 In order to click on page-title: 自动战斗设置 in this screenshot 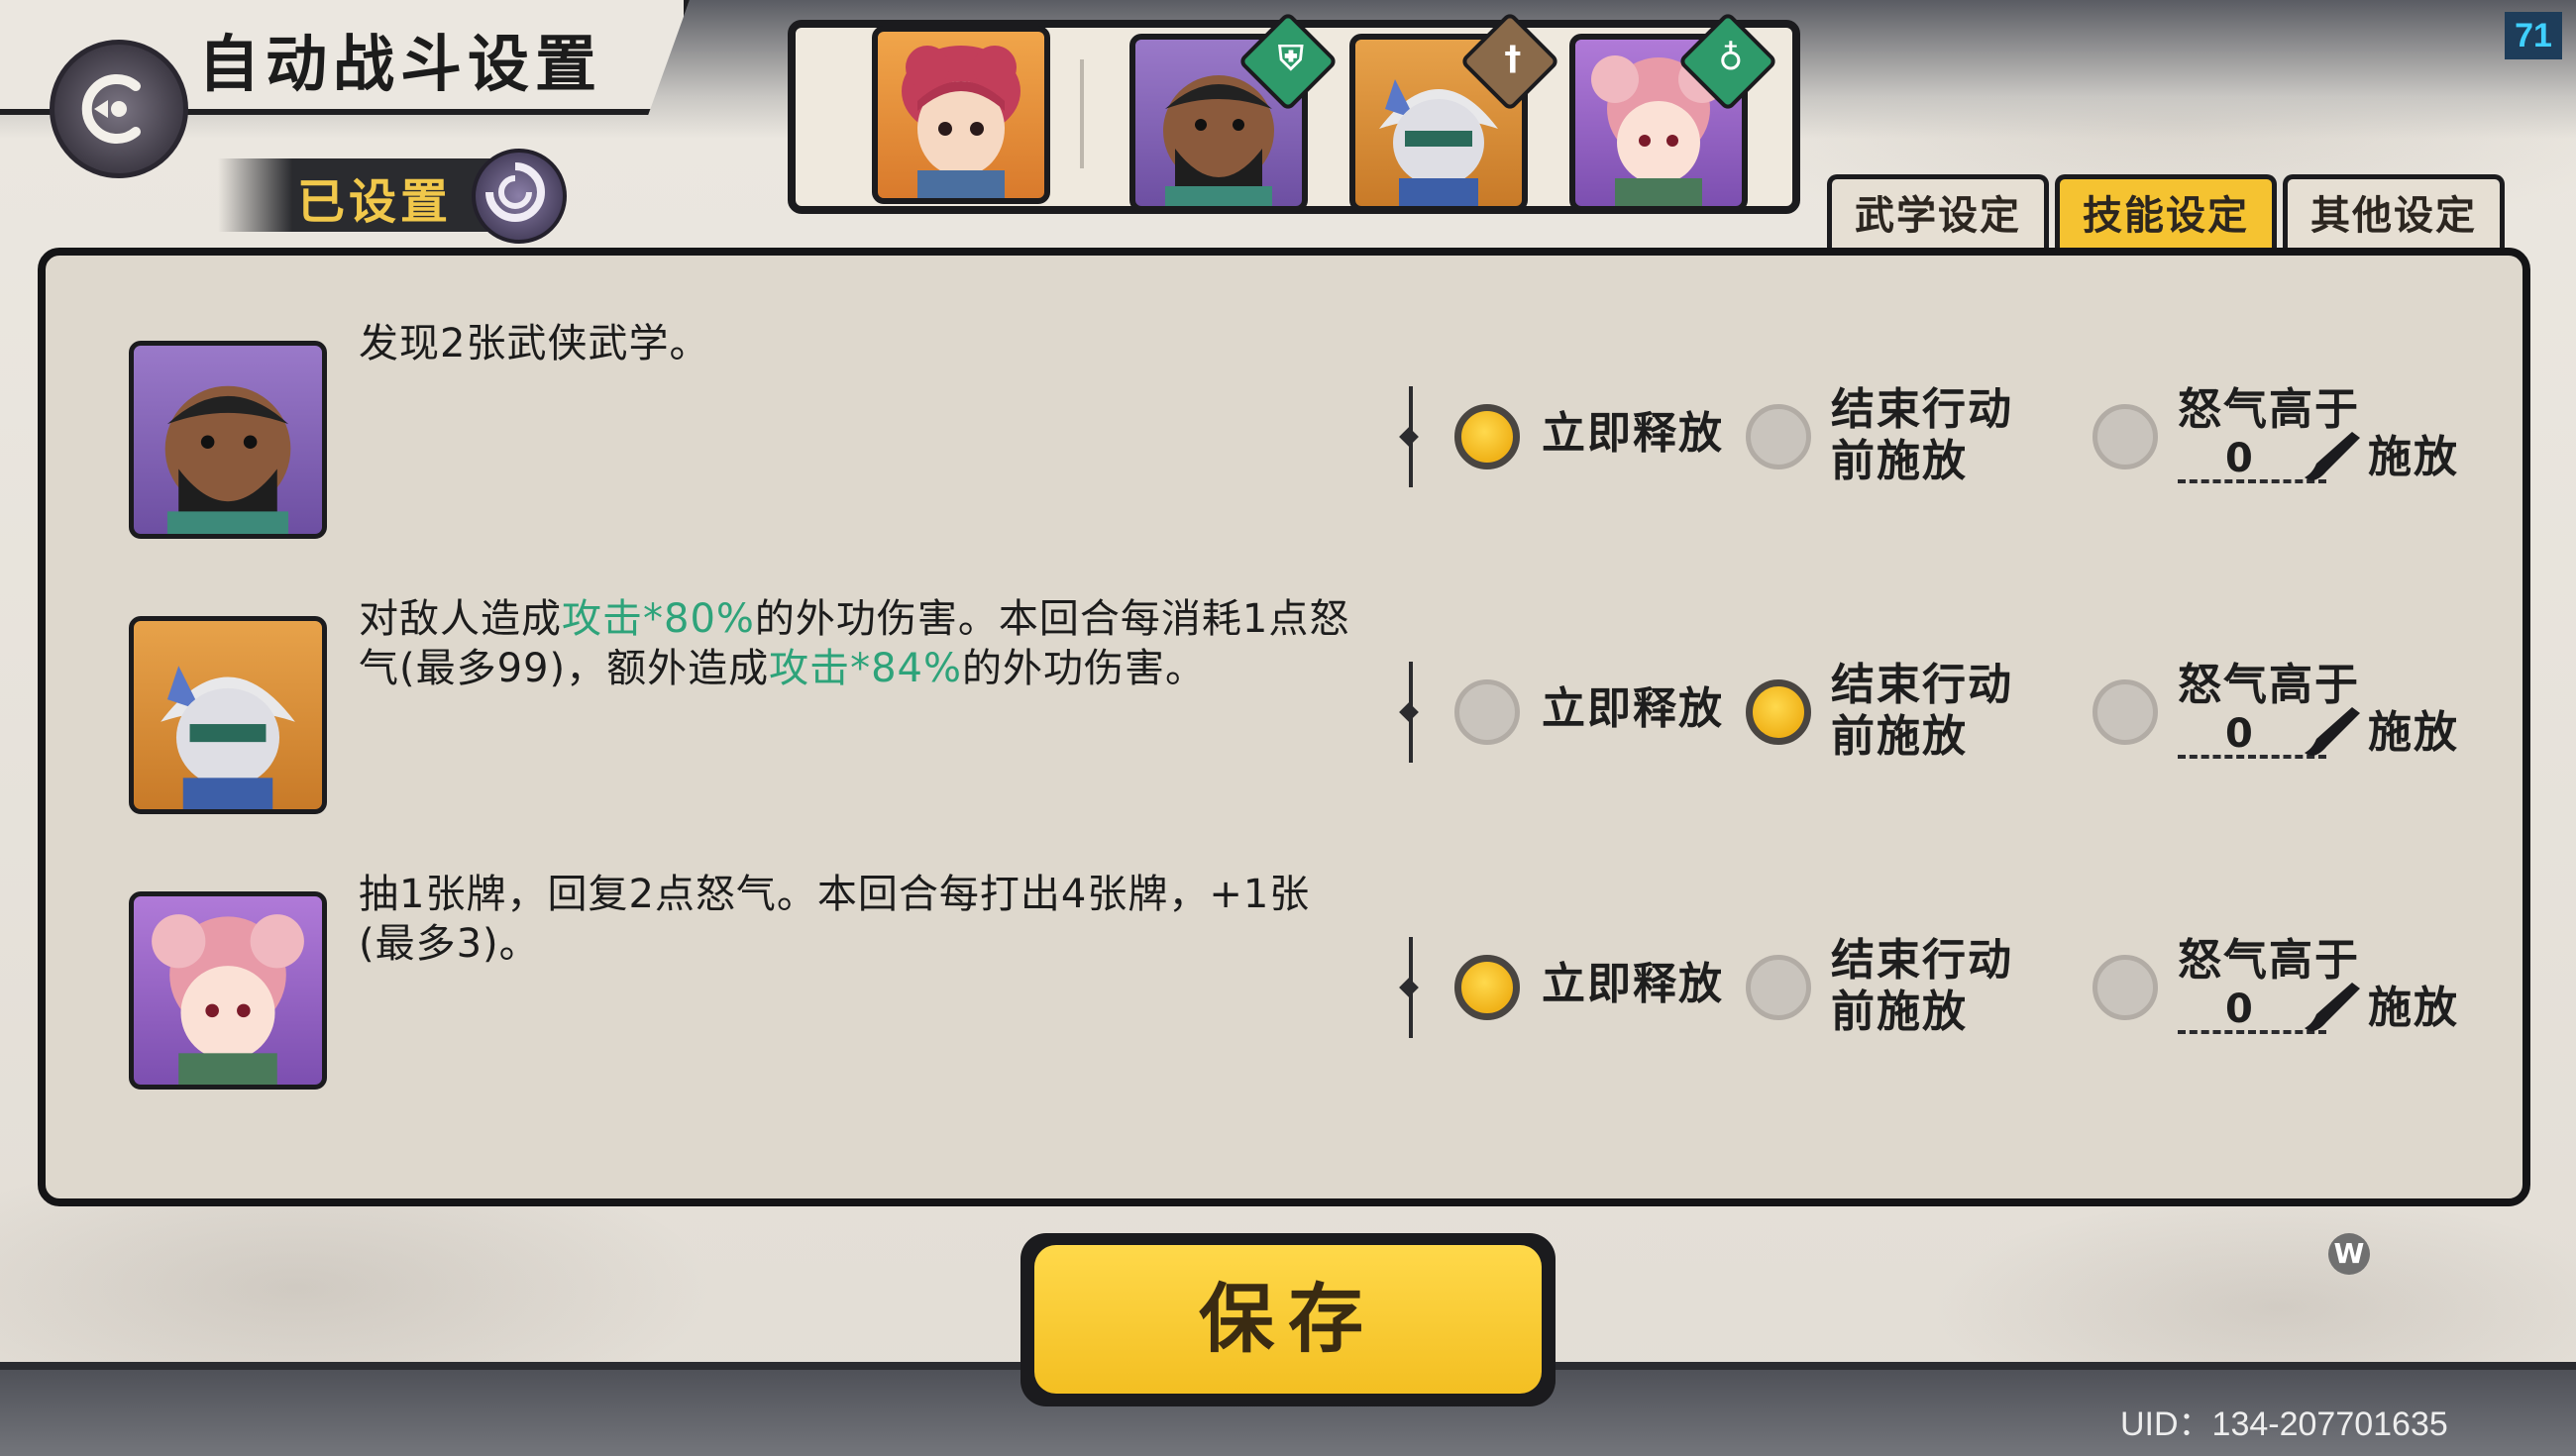, I will do `click(400, 64)`.